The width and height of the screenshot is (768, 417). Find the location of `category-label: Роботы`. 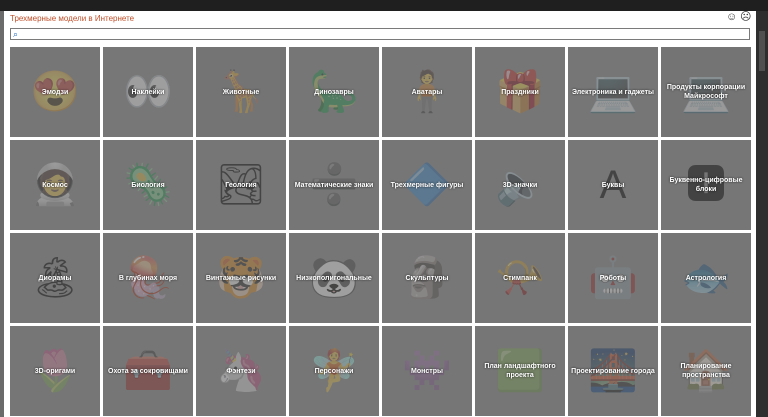

category-label: Роботы is located at coordinates (613, 278).